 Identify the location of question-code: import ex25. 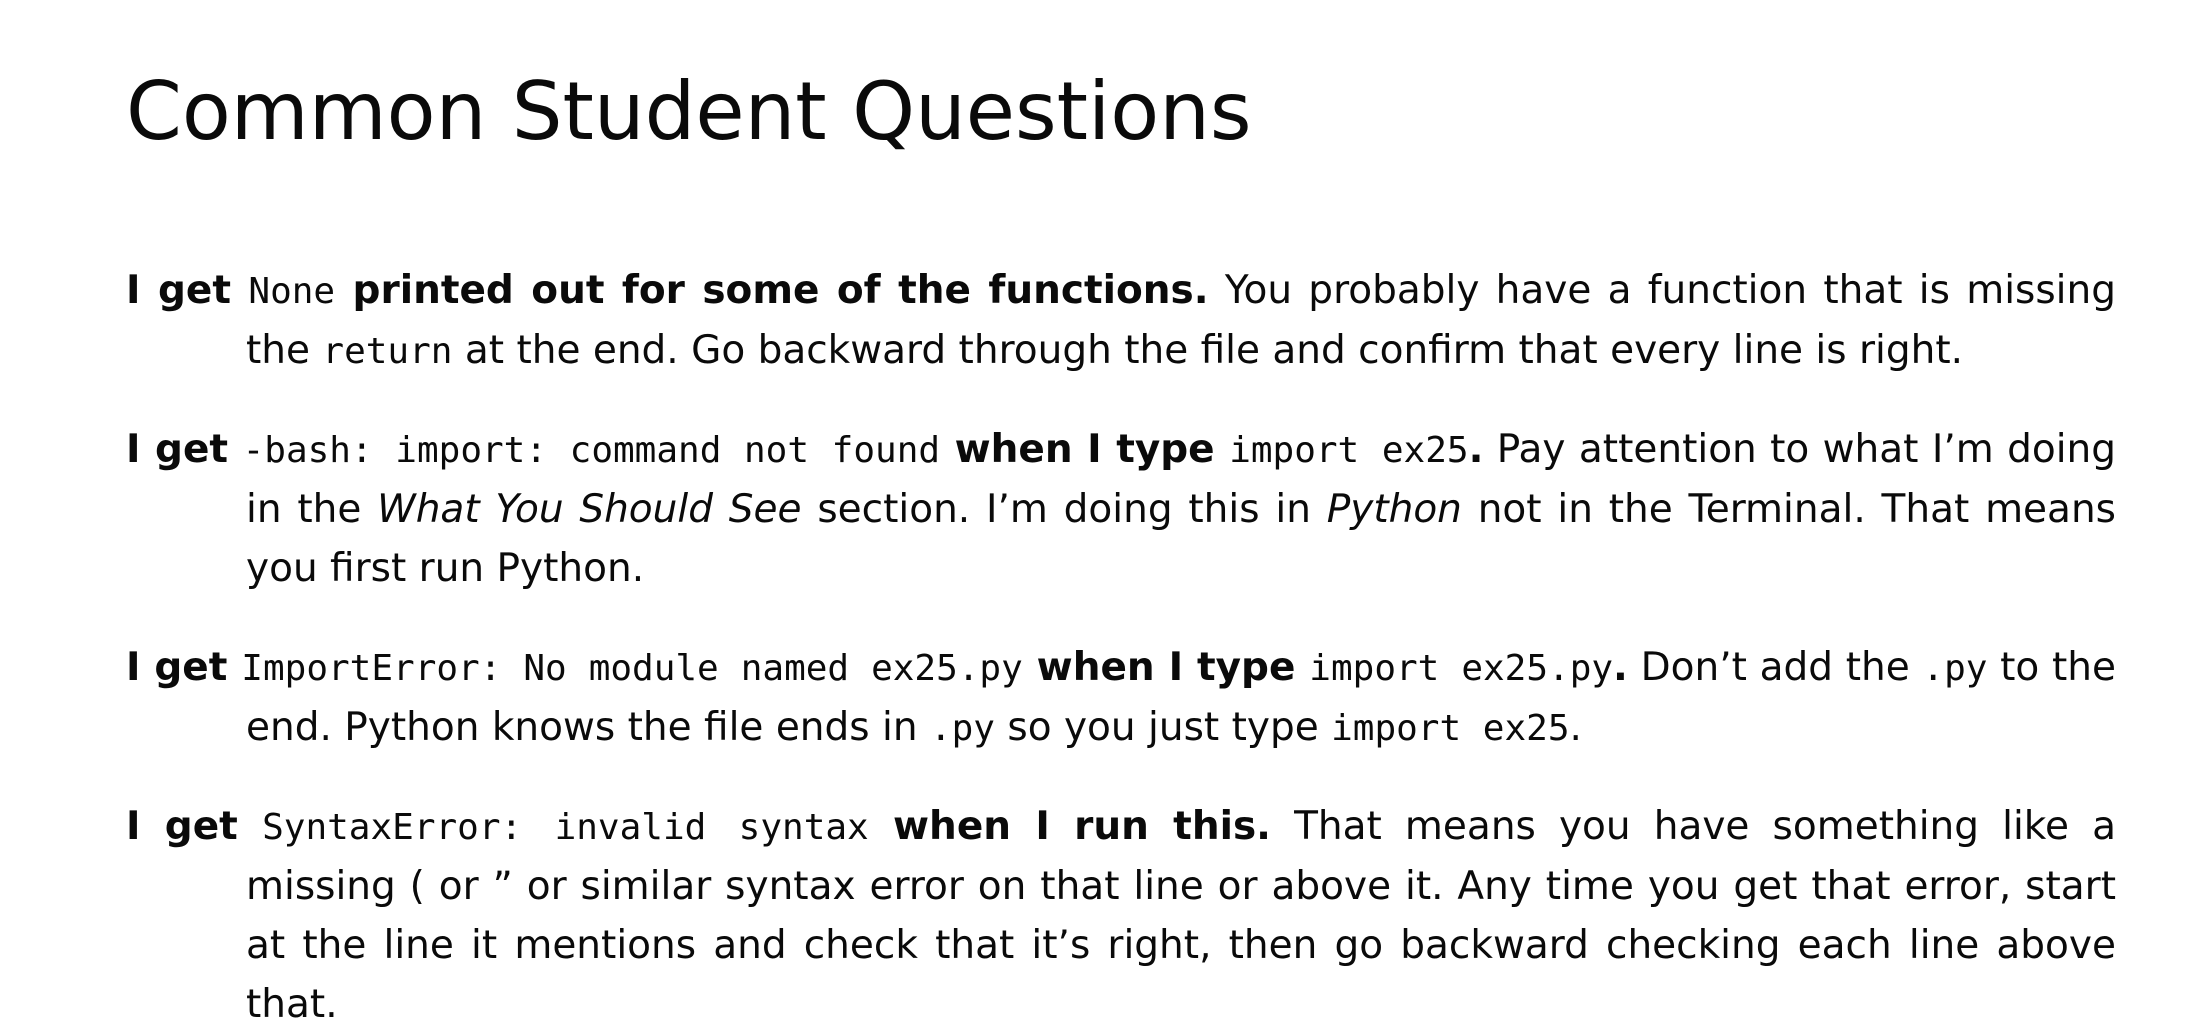
(1349, 450).